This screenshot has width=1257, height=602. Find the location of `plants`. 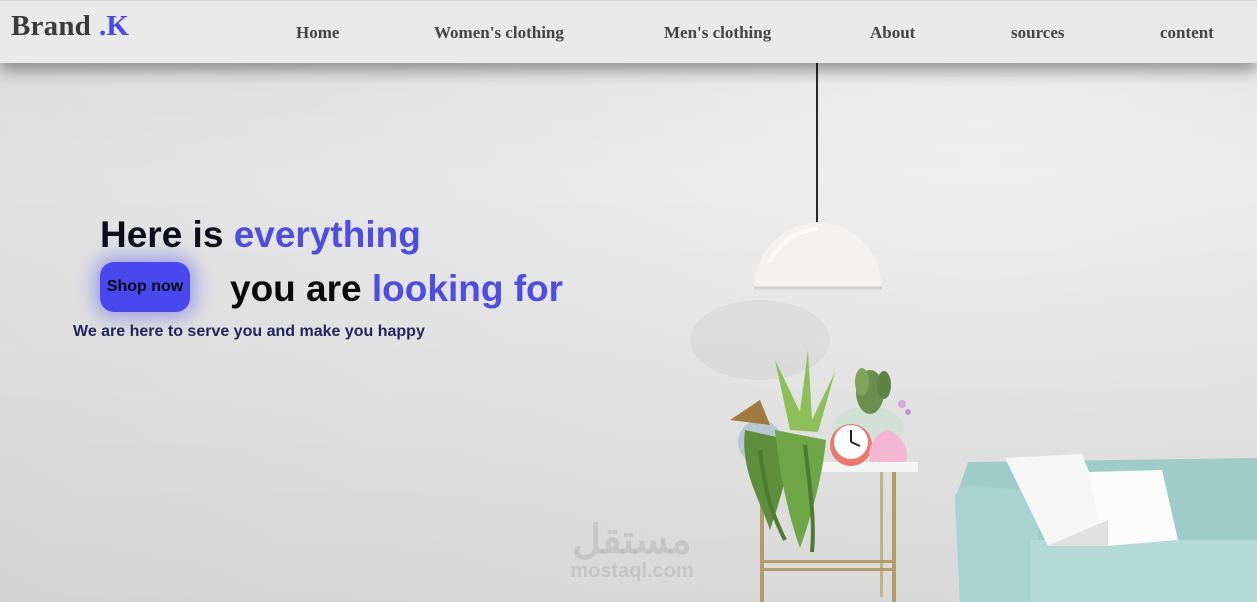

plants is located at coordinates (820, 451).